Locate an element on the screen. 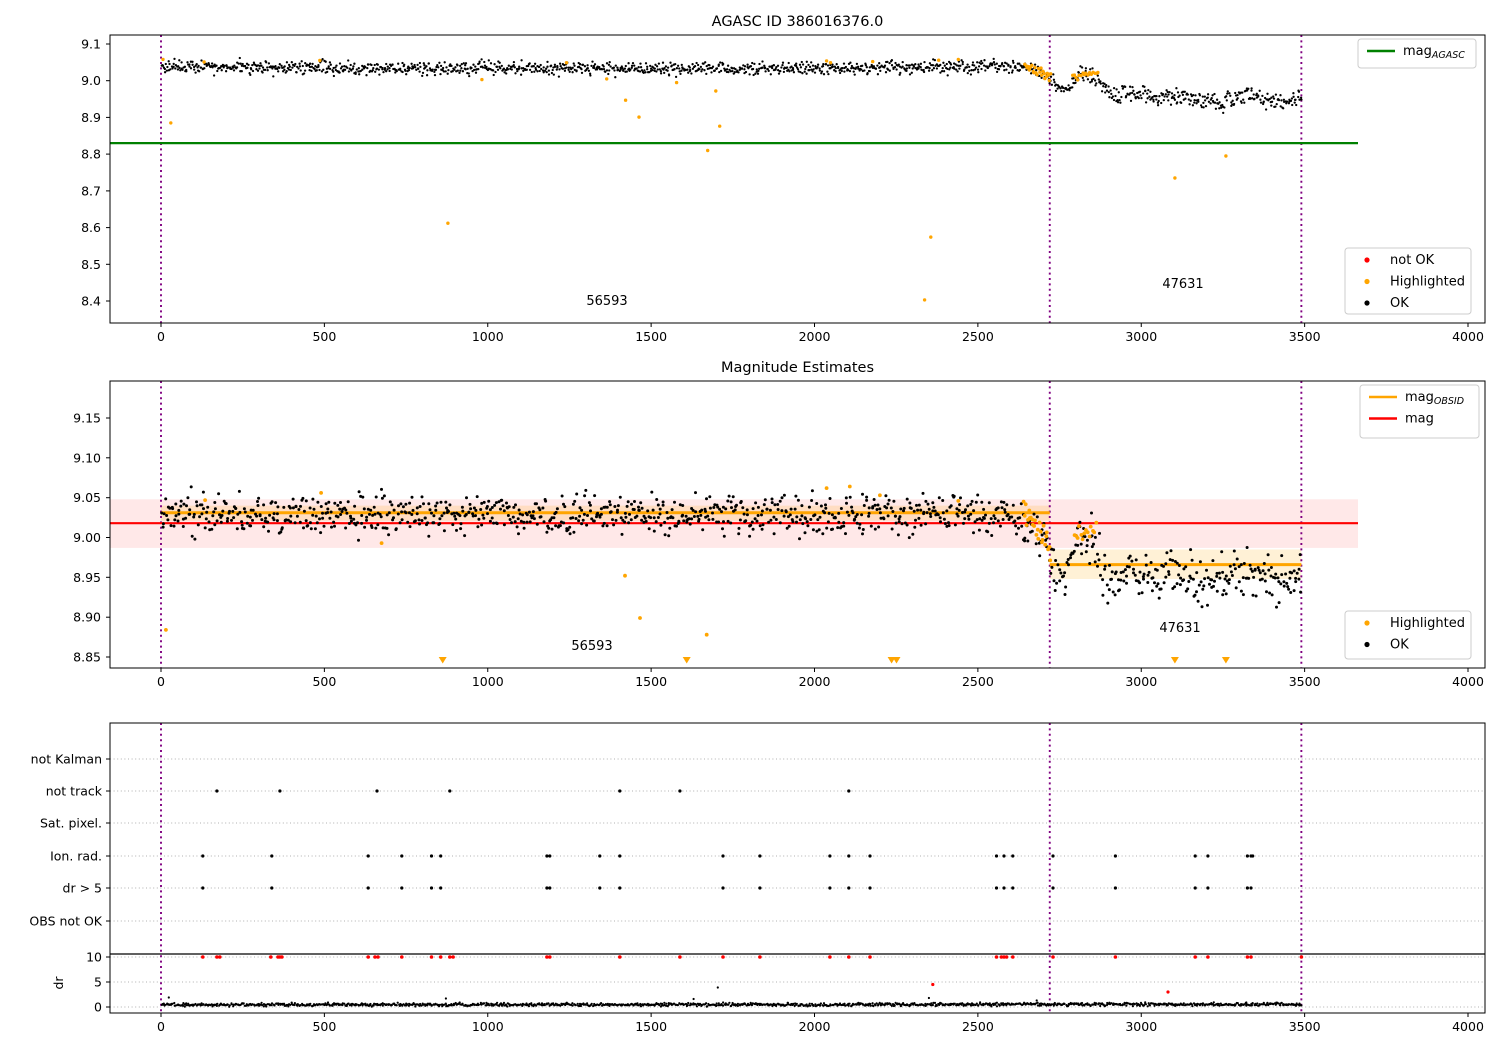 This screenshot has width=1500, height=1050. svg-text: 9.0 is located at coordinates (91, 80).